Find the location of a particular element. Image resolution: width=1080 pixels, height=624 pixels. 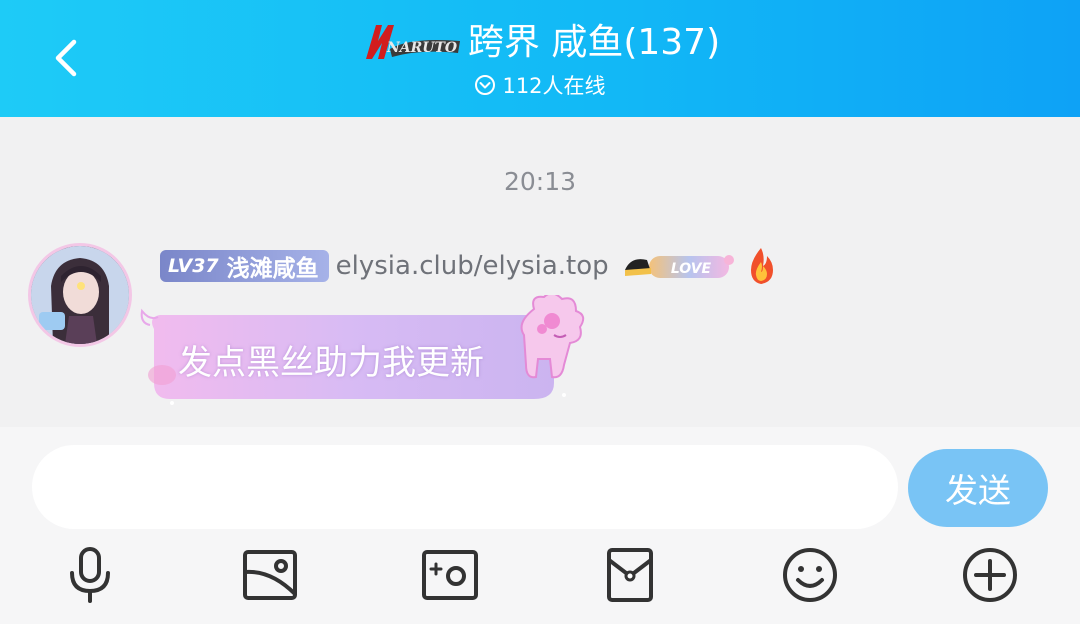

sender-avatar is located at coordinates (80, 295).